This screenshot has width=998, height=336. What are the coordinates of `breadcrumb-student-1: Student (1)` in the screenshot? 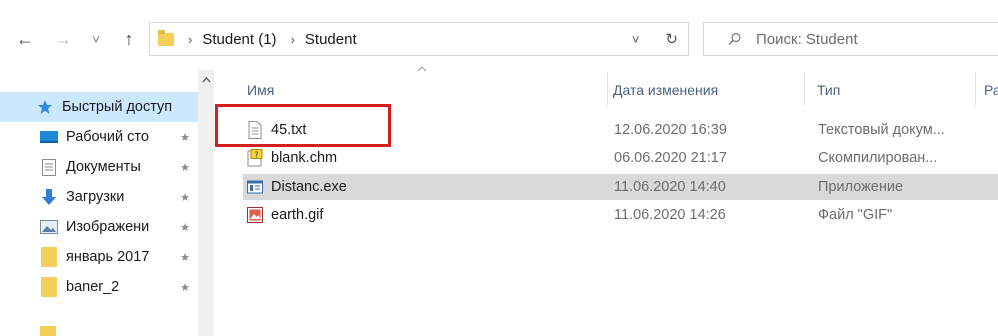 It's located at (239, 39).